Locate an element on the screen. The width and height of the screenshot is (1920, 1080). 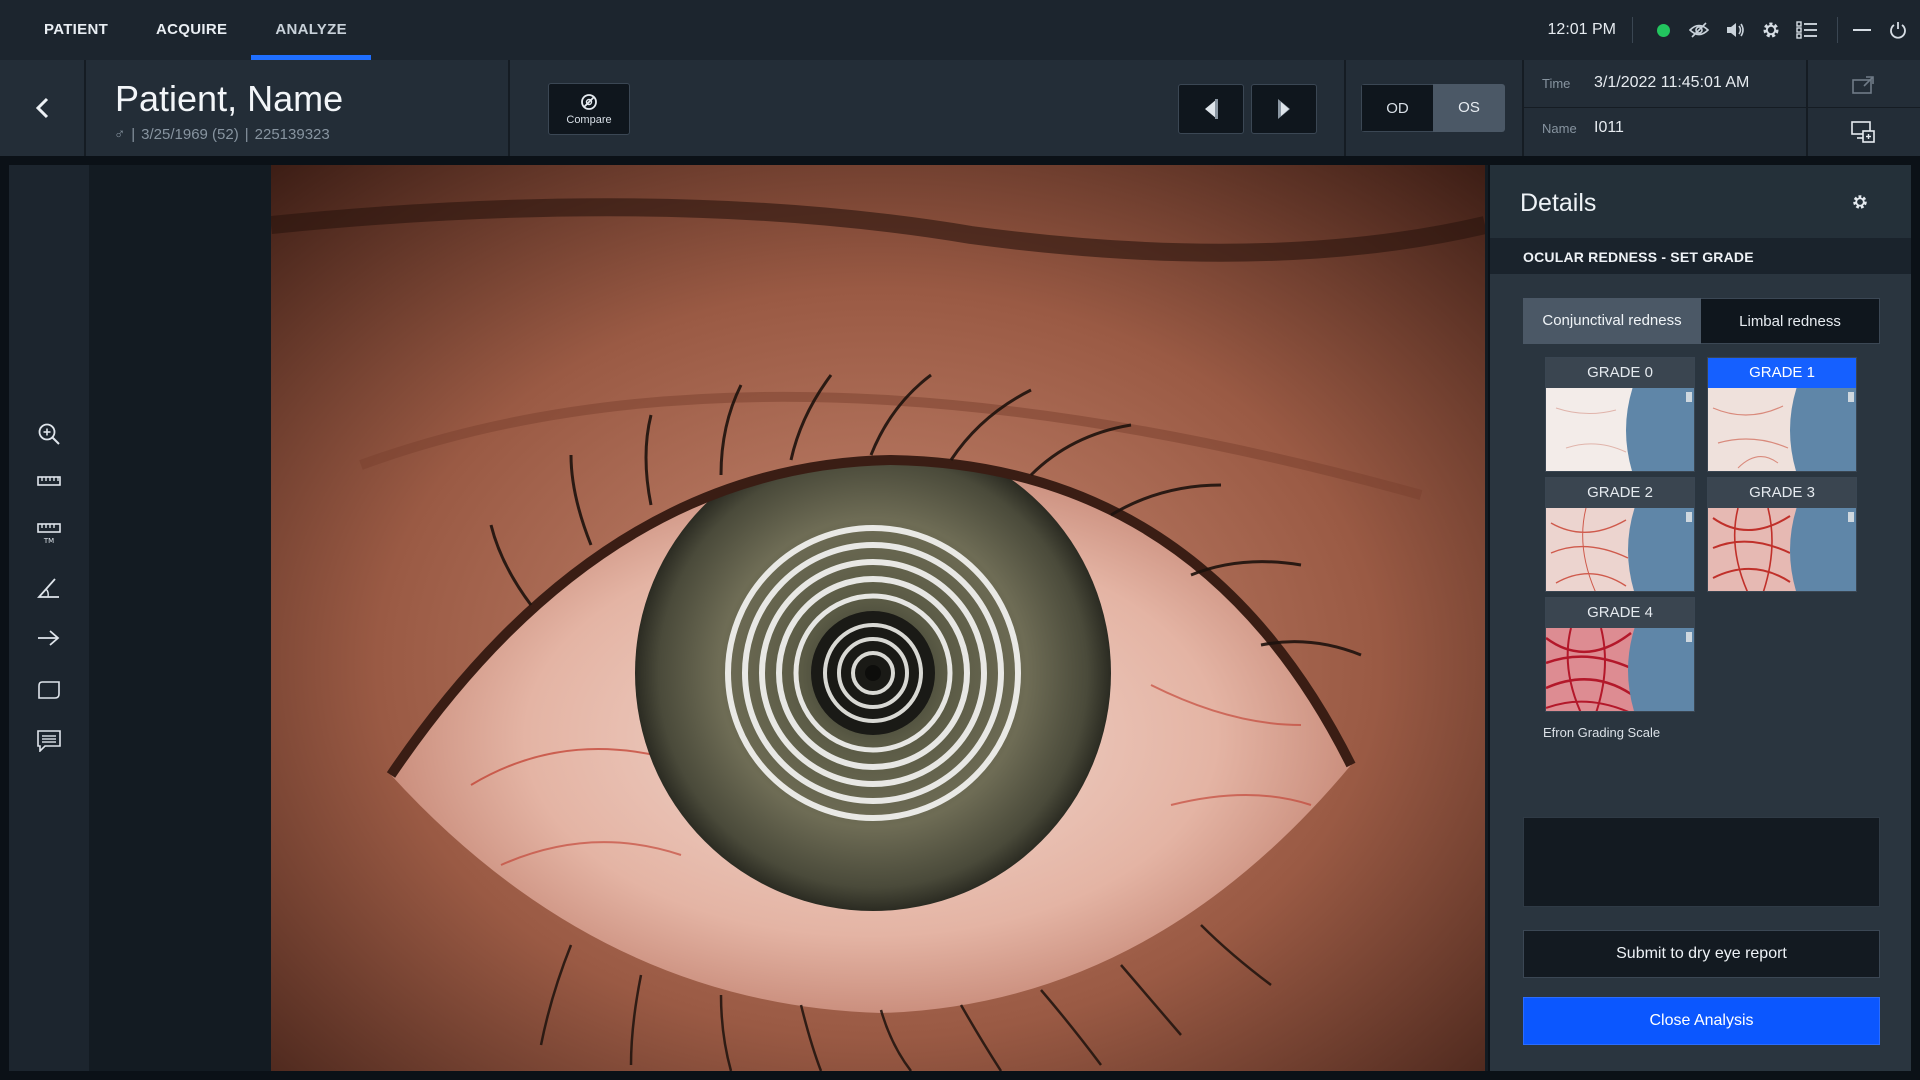
grade-2-thumbnail is located at coordinates (1620, 549).